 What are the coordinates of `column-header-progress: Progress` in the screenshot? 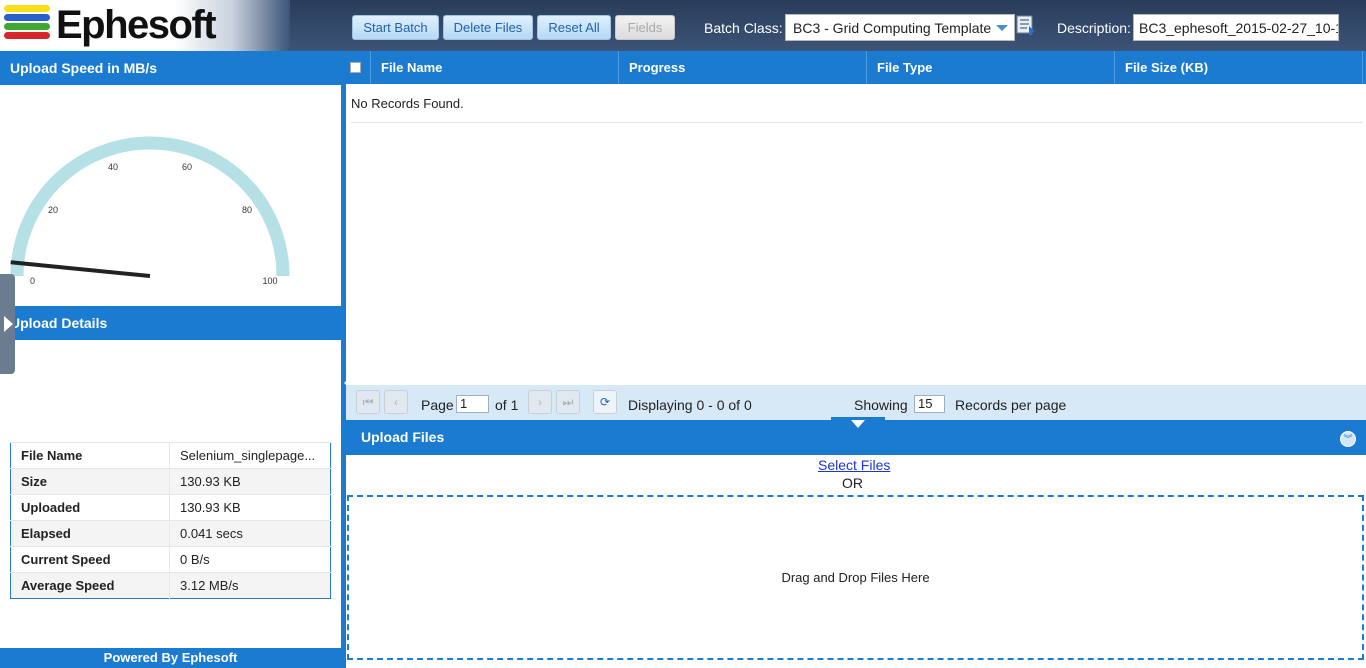 It's located at (743, 67).